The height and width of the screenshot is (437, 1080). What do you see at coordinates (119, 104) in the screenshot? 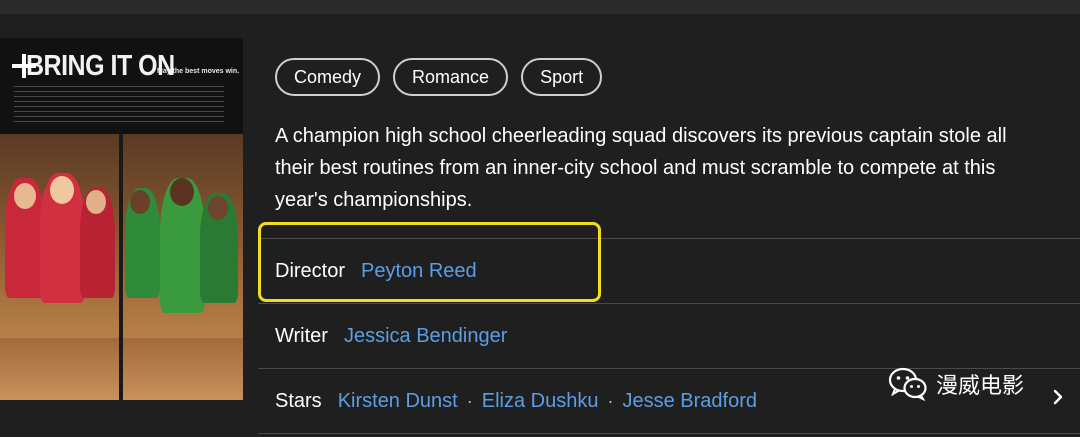
I see `poster-credit-block` at bounding box center [119, 104].